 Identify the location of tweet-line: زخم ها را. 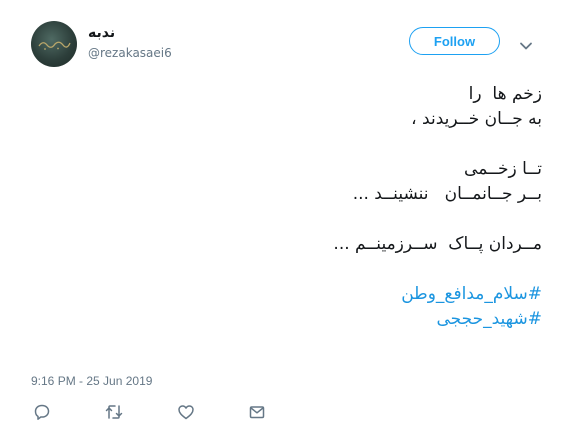
(505, 94).